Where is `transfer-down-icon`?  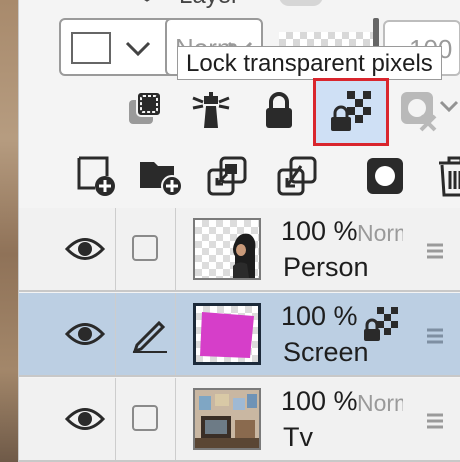 transfer-down-icon is located at coordinates (227, 176).